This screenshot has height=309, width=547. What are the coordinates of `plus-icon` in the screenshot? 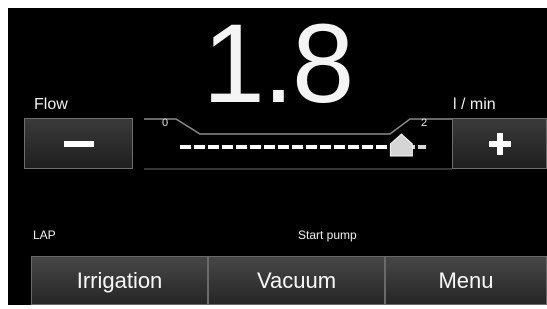 It's located at (499, 143).